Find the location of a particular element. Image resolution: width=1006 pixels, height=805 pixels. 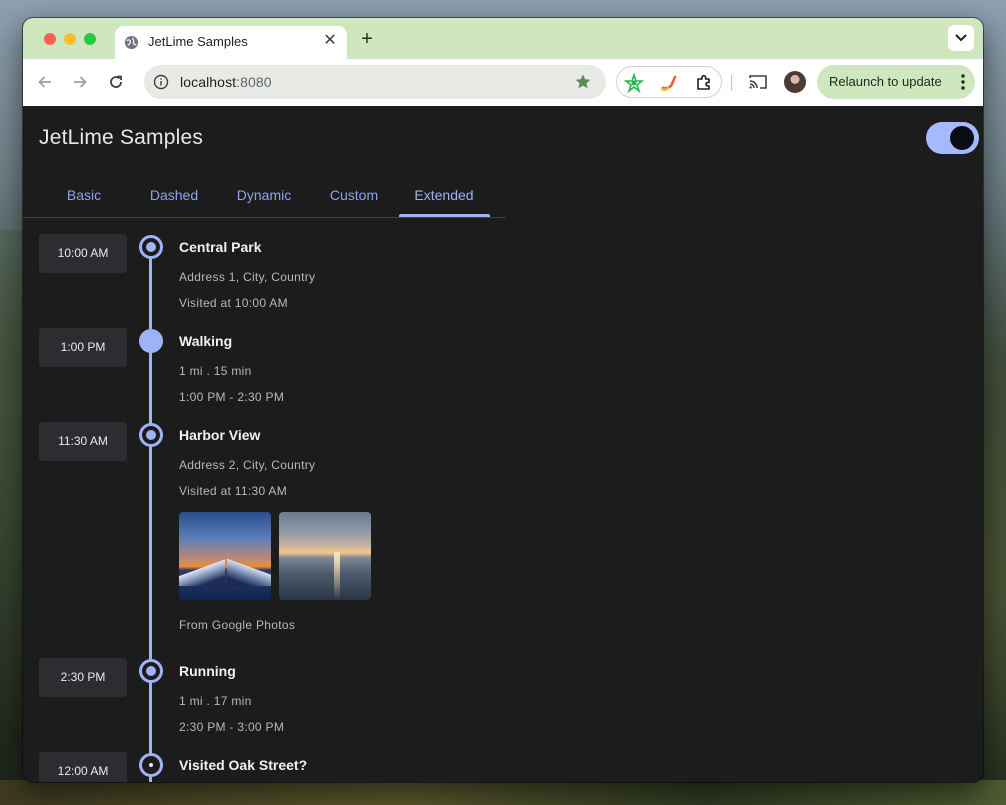

close-icon: ✕ is located at coordinates (330, 41).